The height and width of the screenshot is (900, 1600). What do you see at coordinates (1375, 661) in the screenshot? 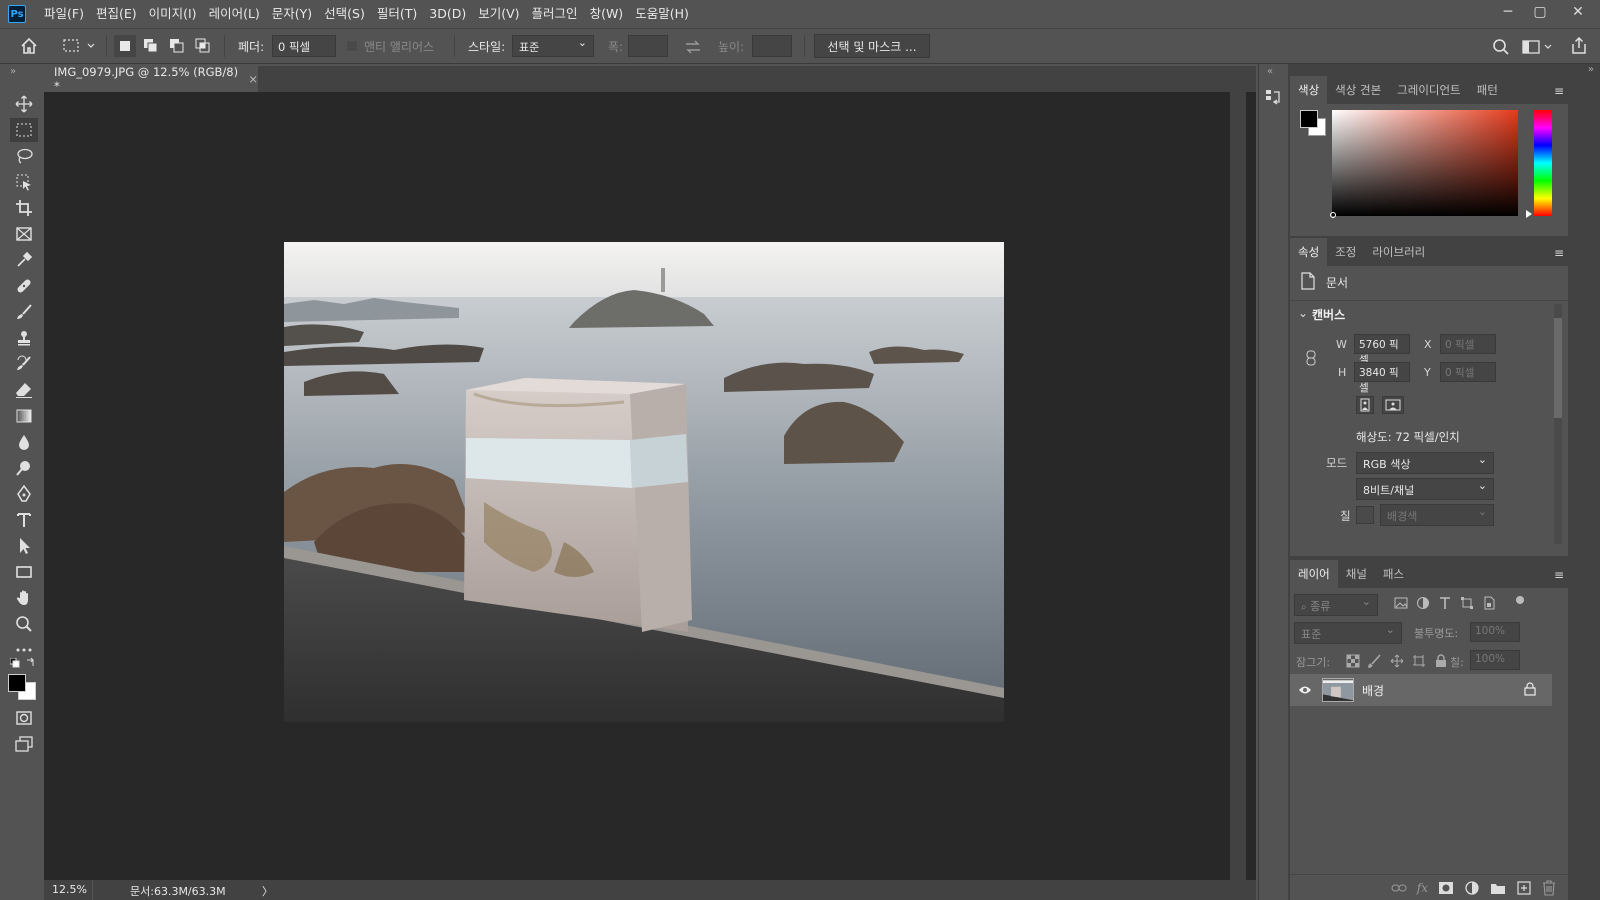
I see `lock-image-icon` at bounding box center [1375, 661].